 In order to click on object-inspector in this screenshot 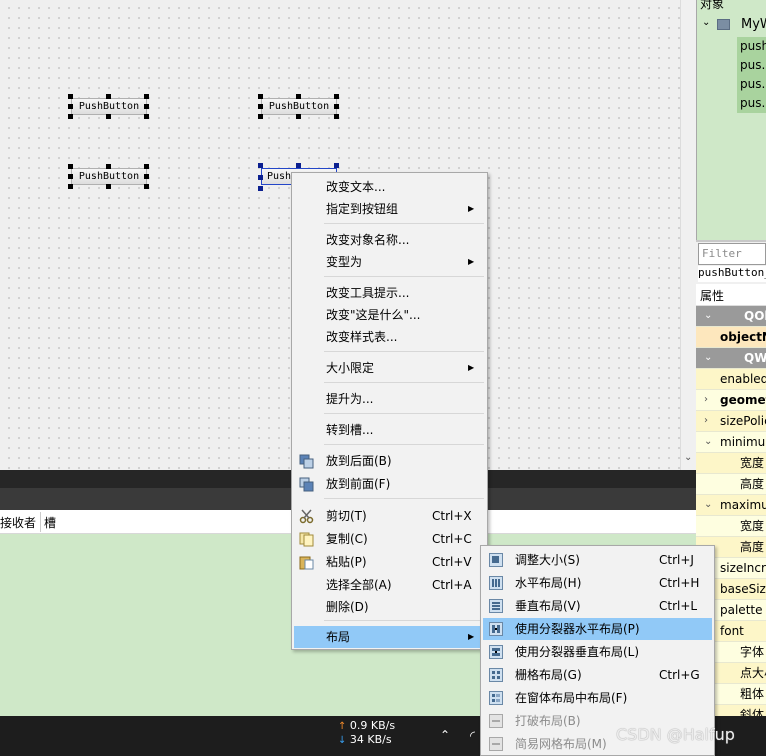, I will do `click(731, 120)`.